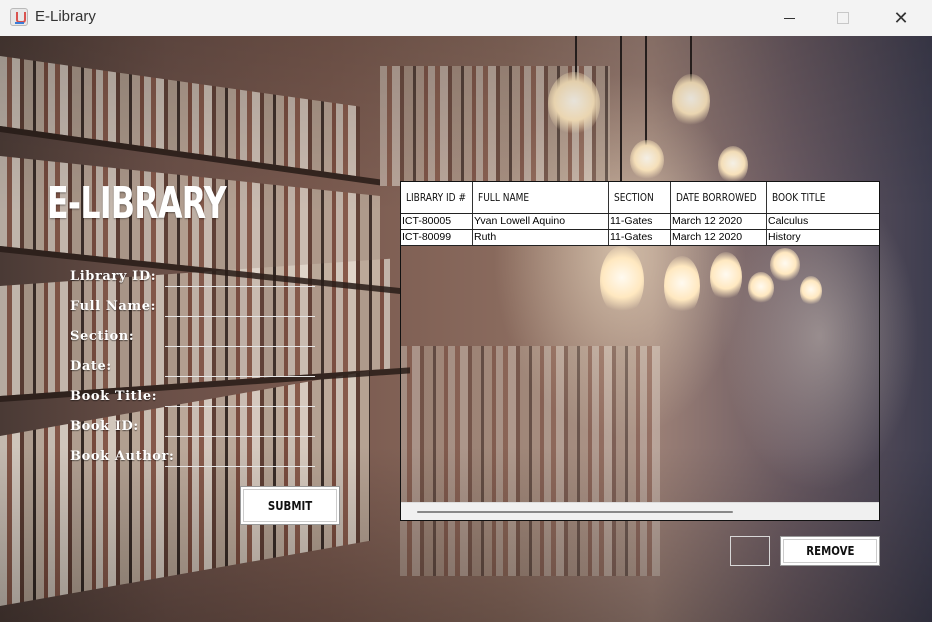 The image size is (932, 622). Describe the element at coordinates (113, 306) in the screenshot. I see `full-name-label: Full Name:` at that location.